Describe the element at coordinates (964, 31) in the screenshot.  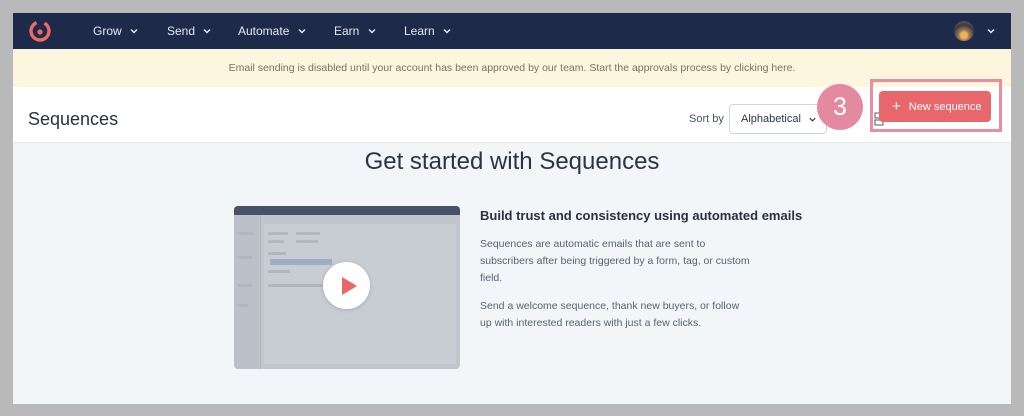
I see `avatar` at that location.